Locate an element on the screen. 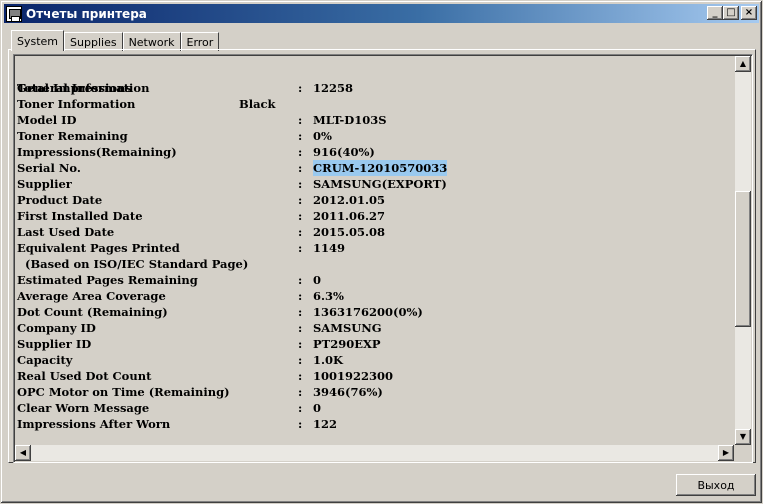 The width and height of the screenshot is (763, 504). report-row: Model ID: MLT-D103S is located at coordinates (374, 120).